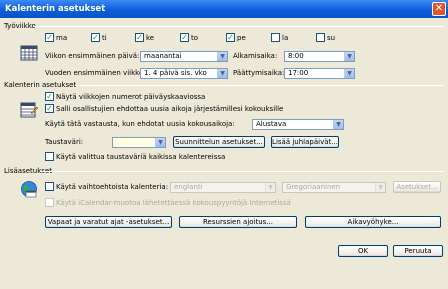  What do you see at coordinates (418, 251) in the screenshot?
I see `cancel-button: Peruuta` at bounding box center [418, 251].